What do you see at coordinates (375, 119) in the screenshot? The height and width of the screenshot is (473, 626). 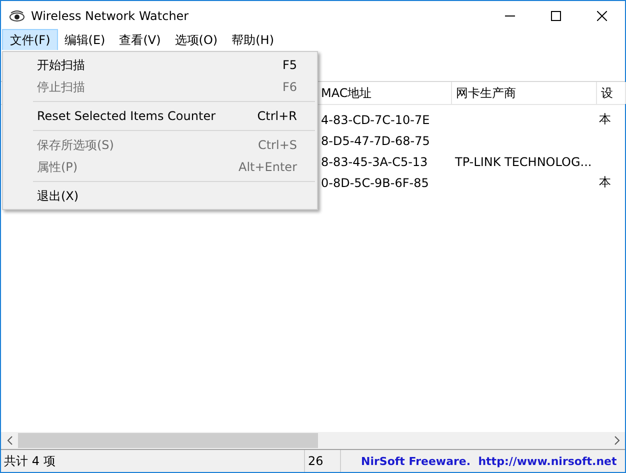 I see `table-cell-text: 4-83-CD-7C-10-7E` at bounding box center [375, 119].